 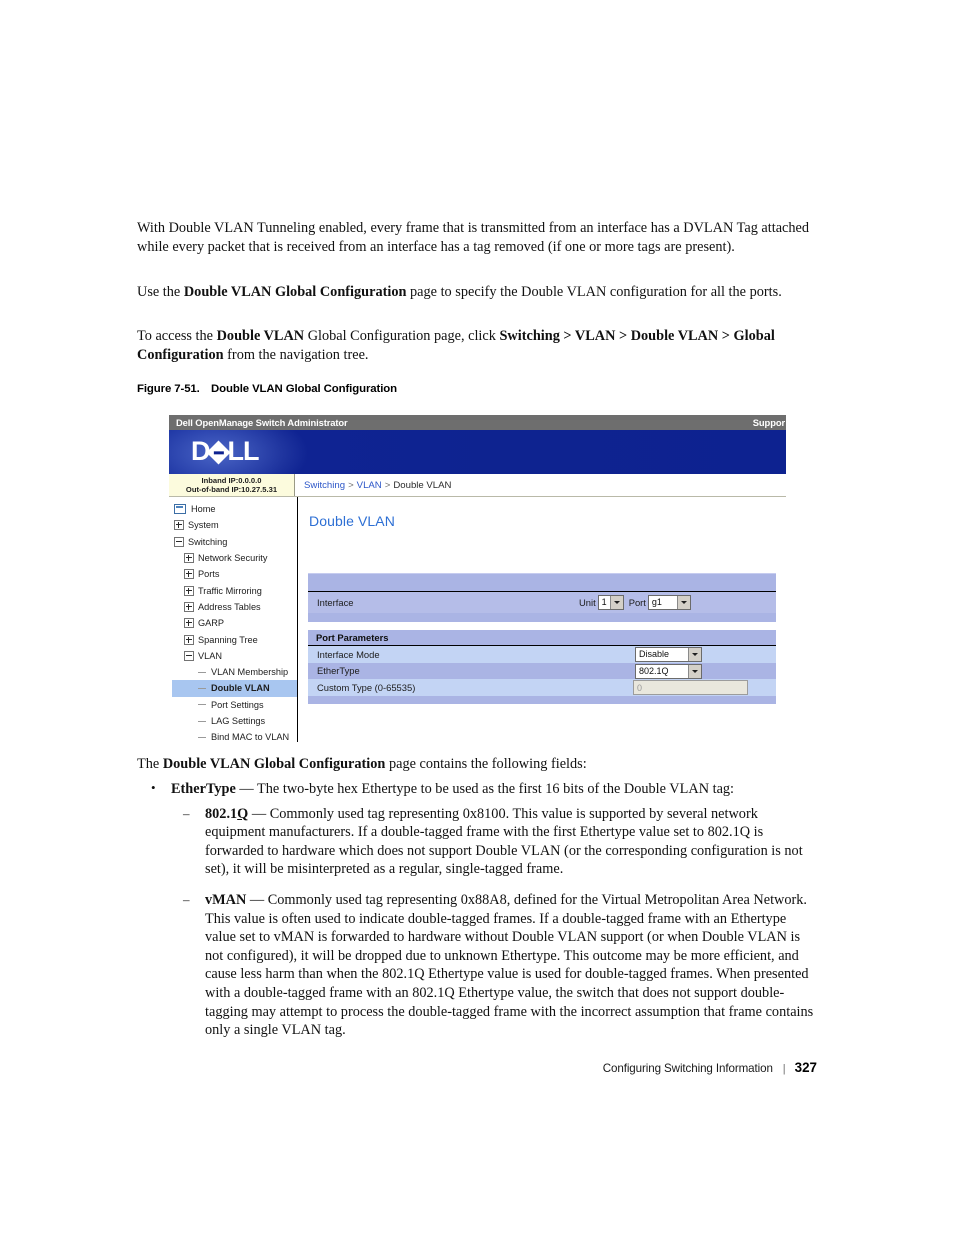 I want to click on dell-banner: D LL, so click(x=477, y=452).